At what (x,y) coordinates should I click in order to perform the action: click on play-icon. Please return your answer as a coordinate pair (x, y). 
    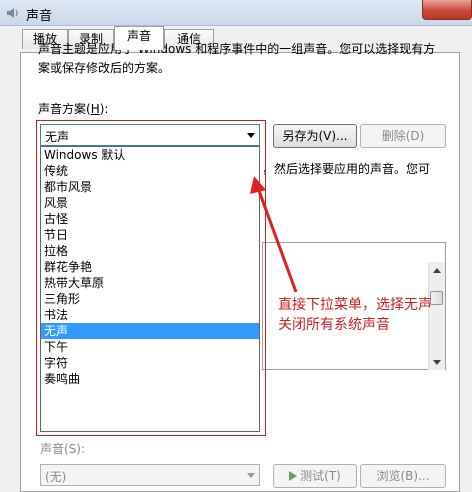
    Looking at the image, I should click on (293, 476).